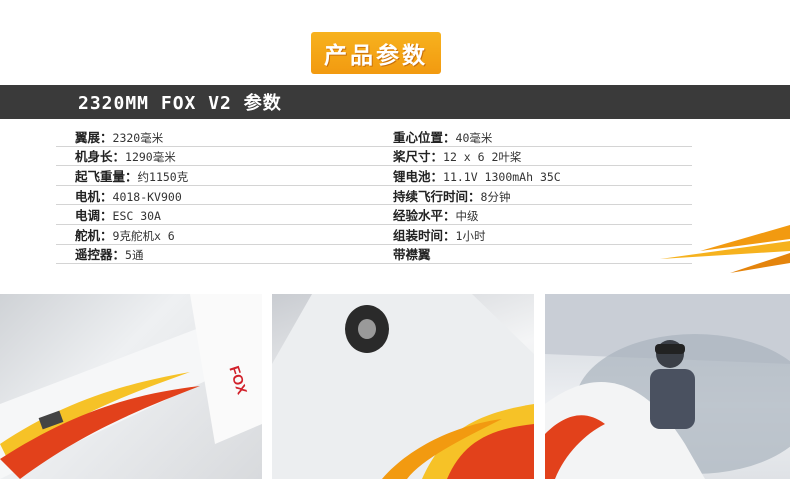  I want to click on spec-row: 遥控器：5通 带襟翼, so click(374, 255).